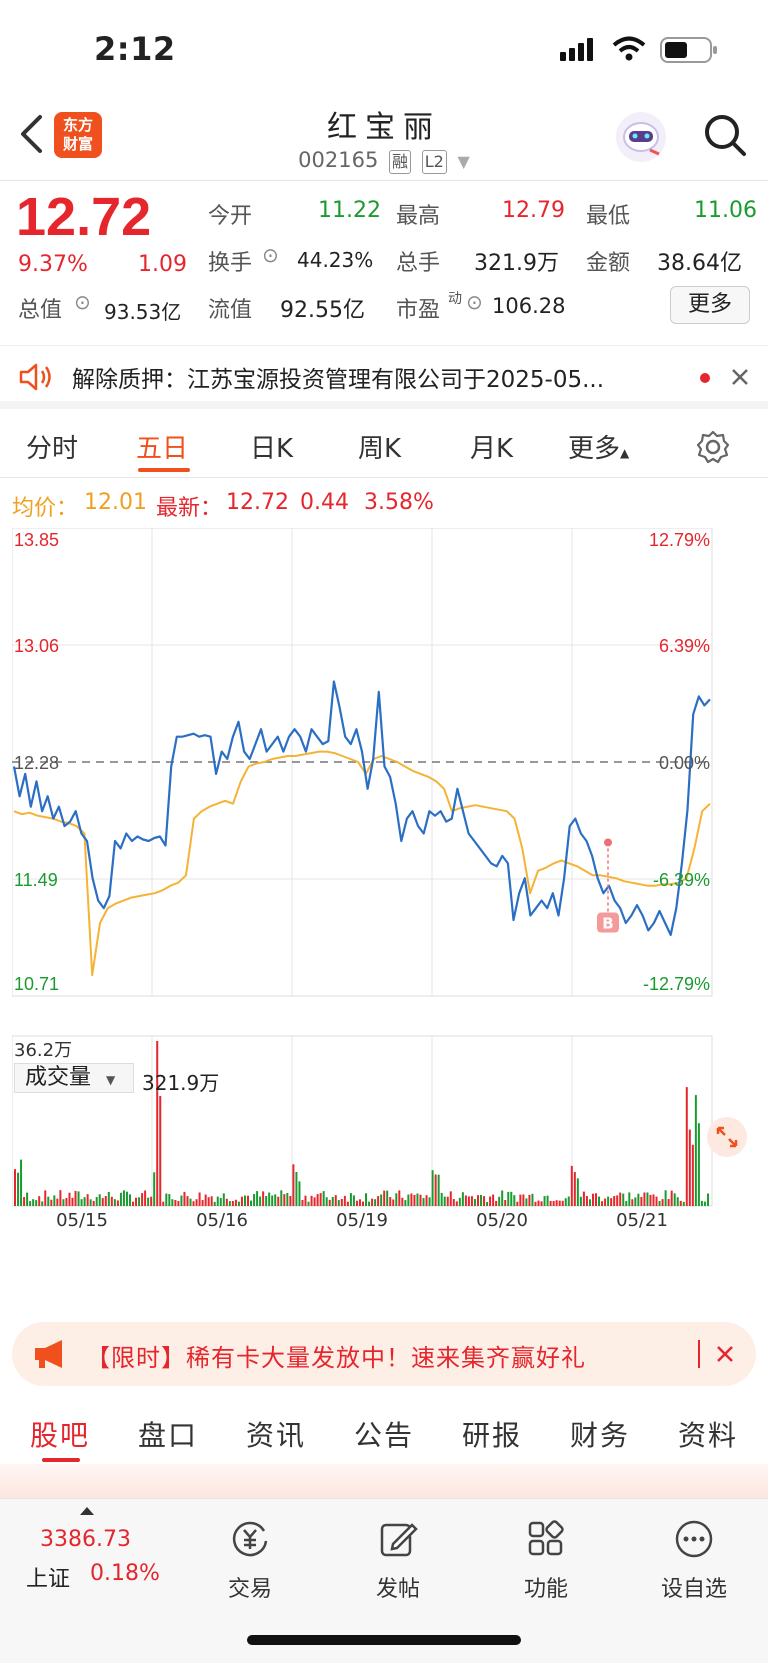  I want to click on avg-price-label: 均价：, so click(45, 508).